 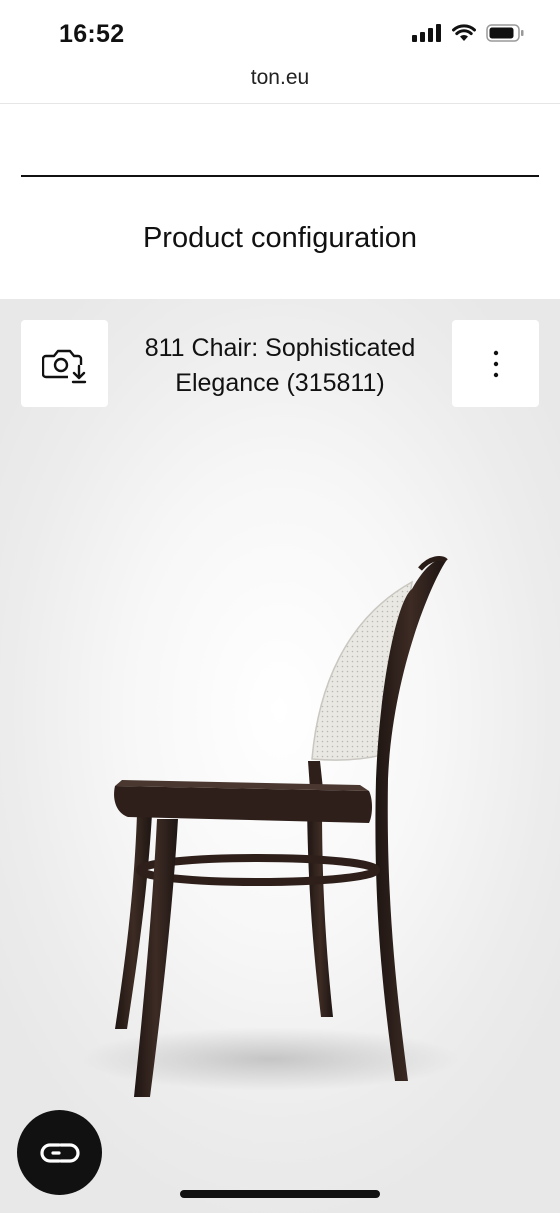 What do you see at coordinates (280, 1194) in the screenshot?
I see `home-indicator` at bounding box center [280, 1194].